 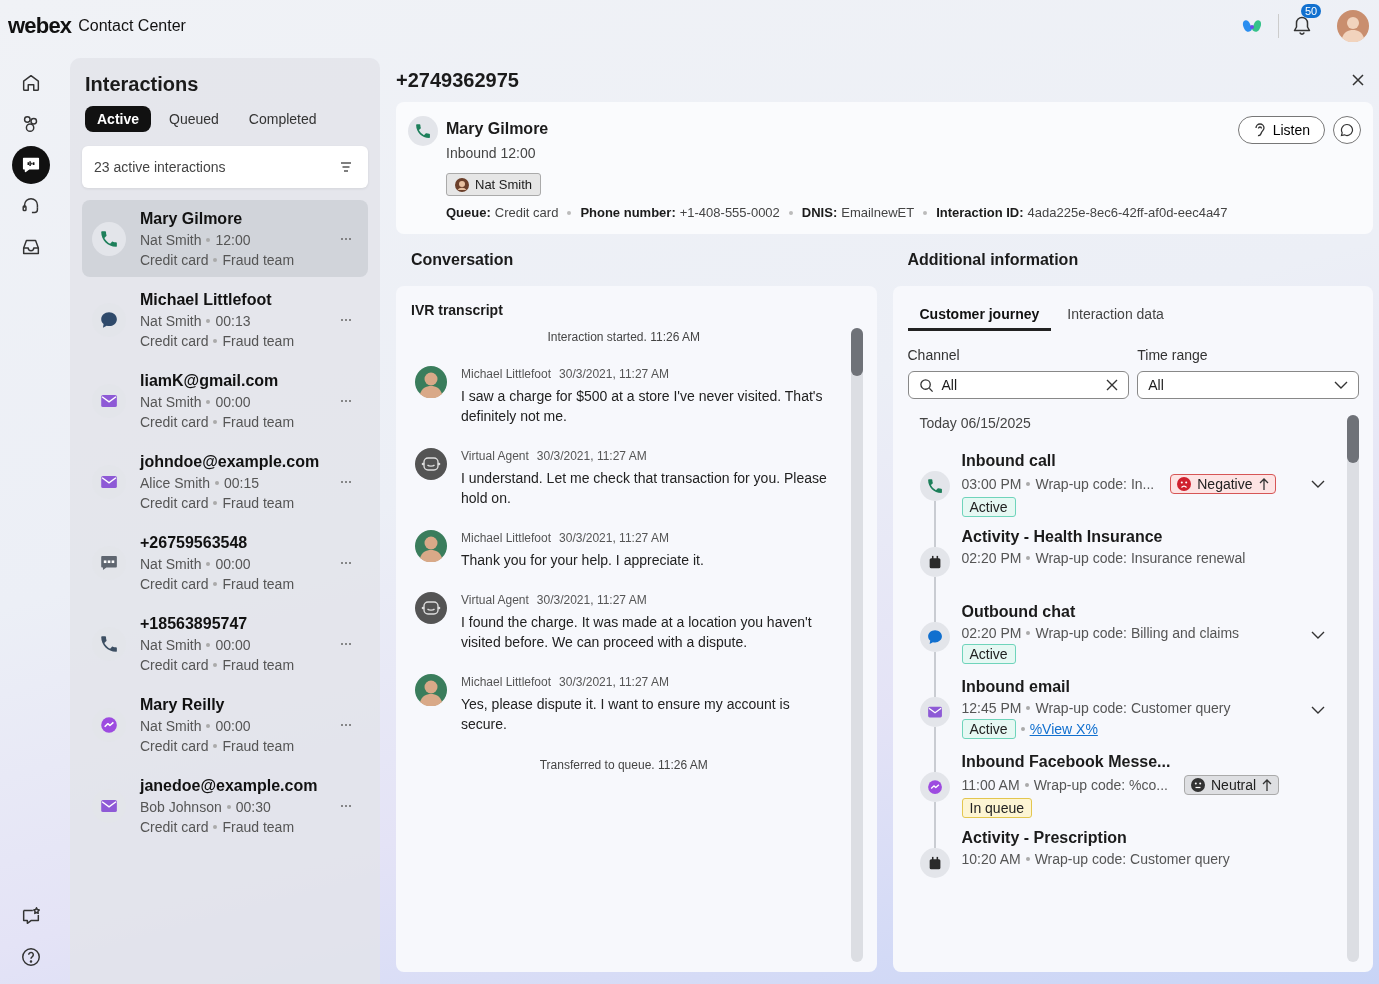 I want to click on wrap-up-code: Wrap-up code: Billing and claims, so click(x=1137, y=633).